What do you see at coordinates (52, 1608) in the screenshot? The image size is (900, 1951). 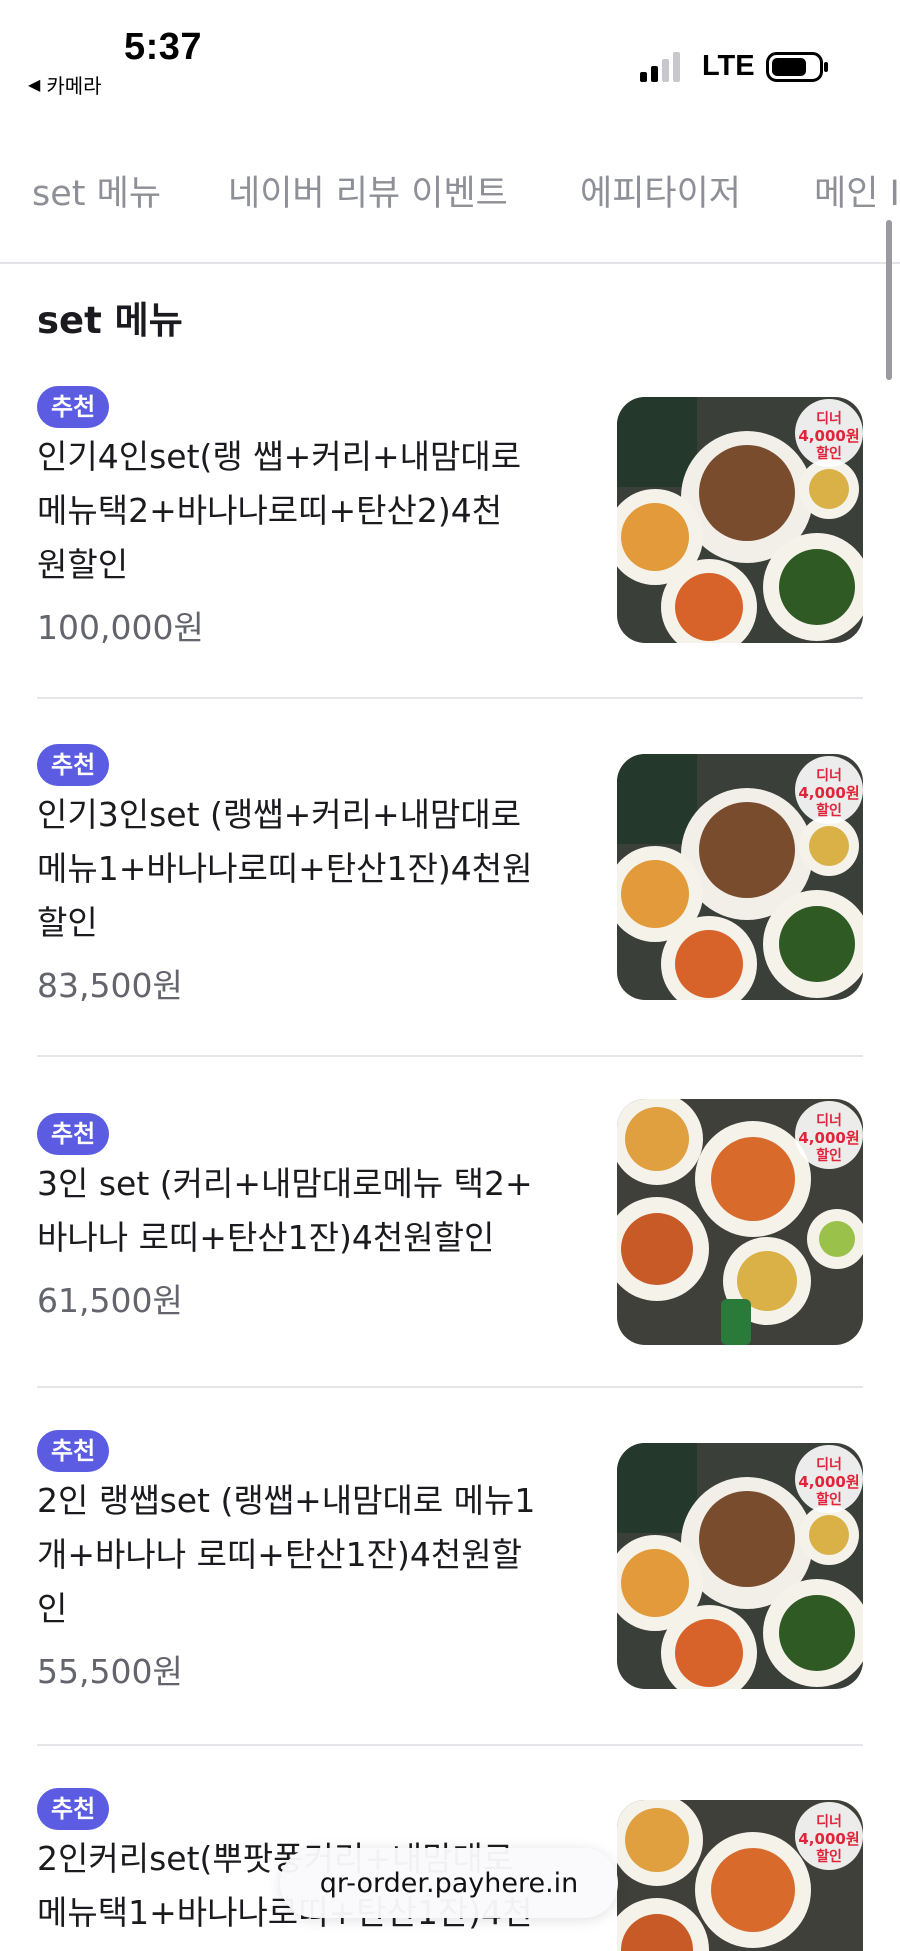 I see `name-line: 인` at bounding box center [52, 1608].